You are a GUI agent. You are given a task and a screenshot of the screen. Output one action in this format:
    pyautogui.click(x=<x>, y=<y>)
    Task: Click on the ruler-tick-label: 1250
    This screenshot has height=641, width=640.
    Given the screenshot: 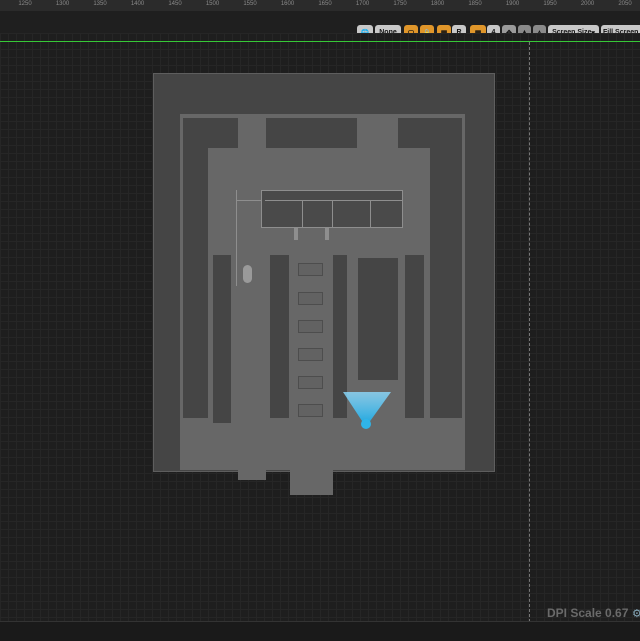 What is the action you would take?
    pyautogui.click(x=25, y=4)
    